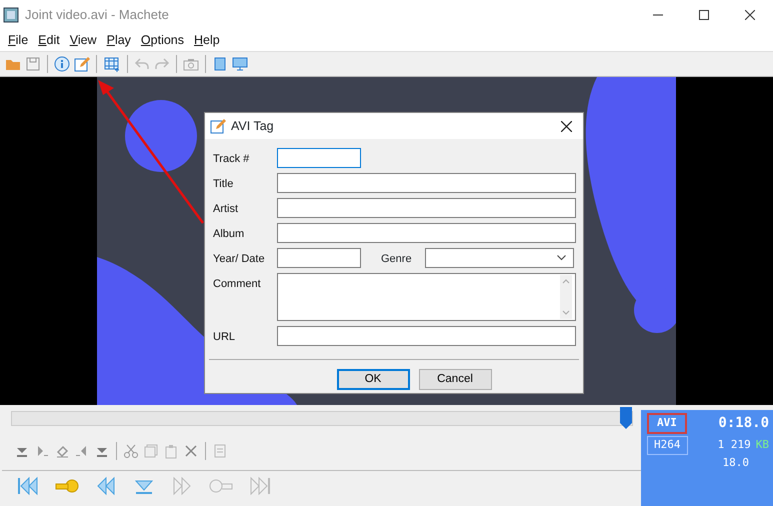 The image size is (773, 506). What do you see at coordinates (704, 15) in the screenshot?
I see `maximize-icon` at bounding box center [704, 15].